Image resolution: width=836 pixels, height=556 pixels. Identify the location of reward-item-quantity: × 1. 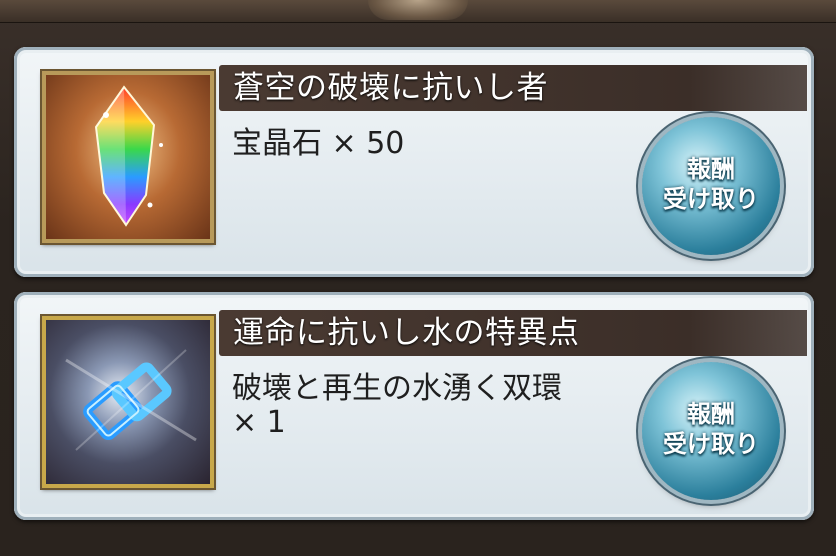
(259, 422).